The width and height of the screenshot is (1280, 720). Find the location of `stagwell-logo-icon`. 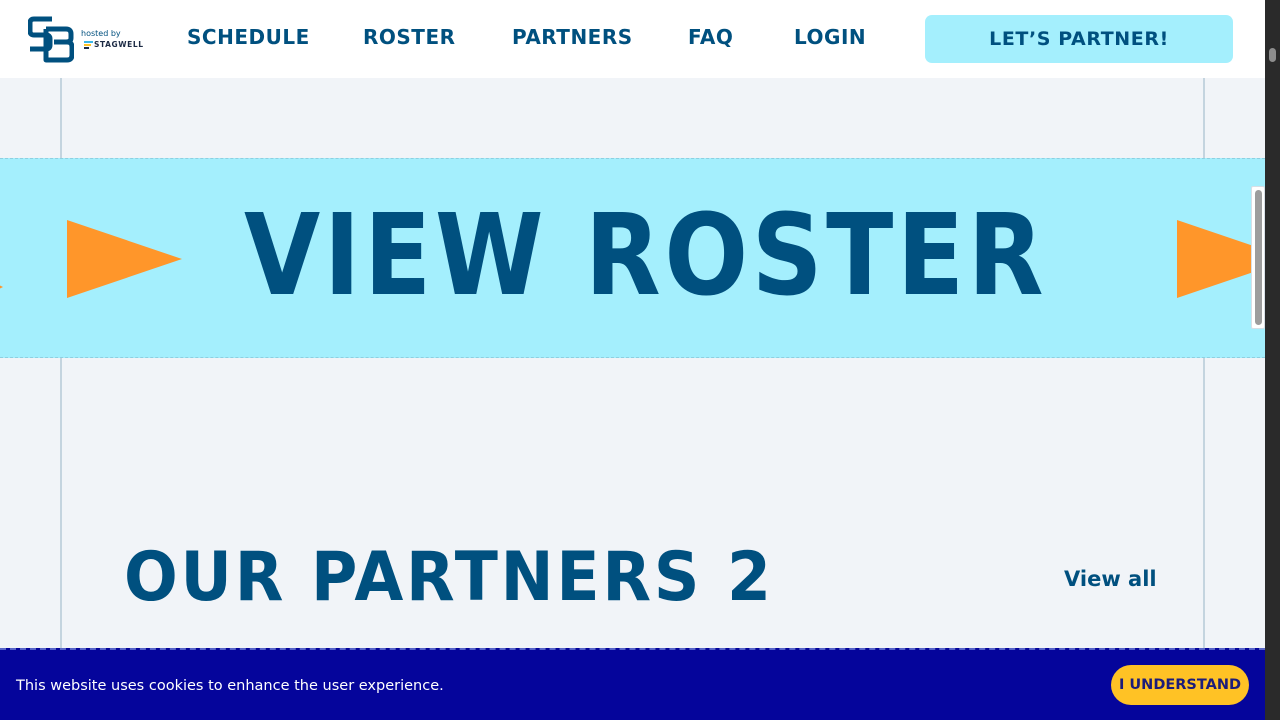

stagwell-logo-icon is located at coordinates (88, 45).